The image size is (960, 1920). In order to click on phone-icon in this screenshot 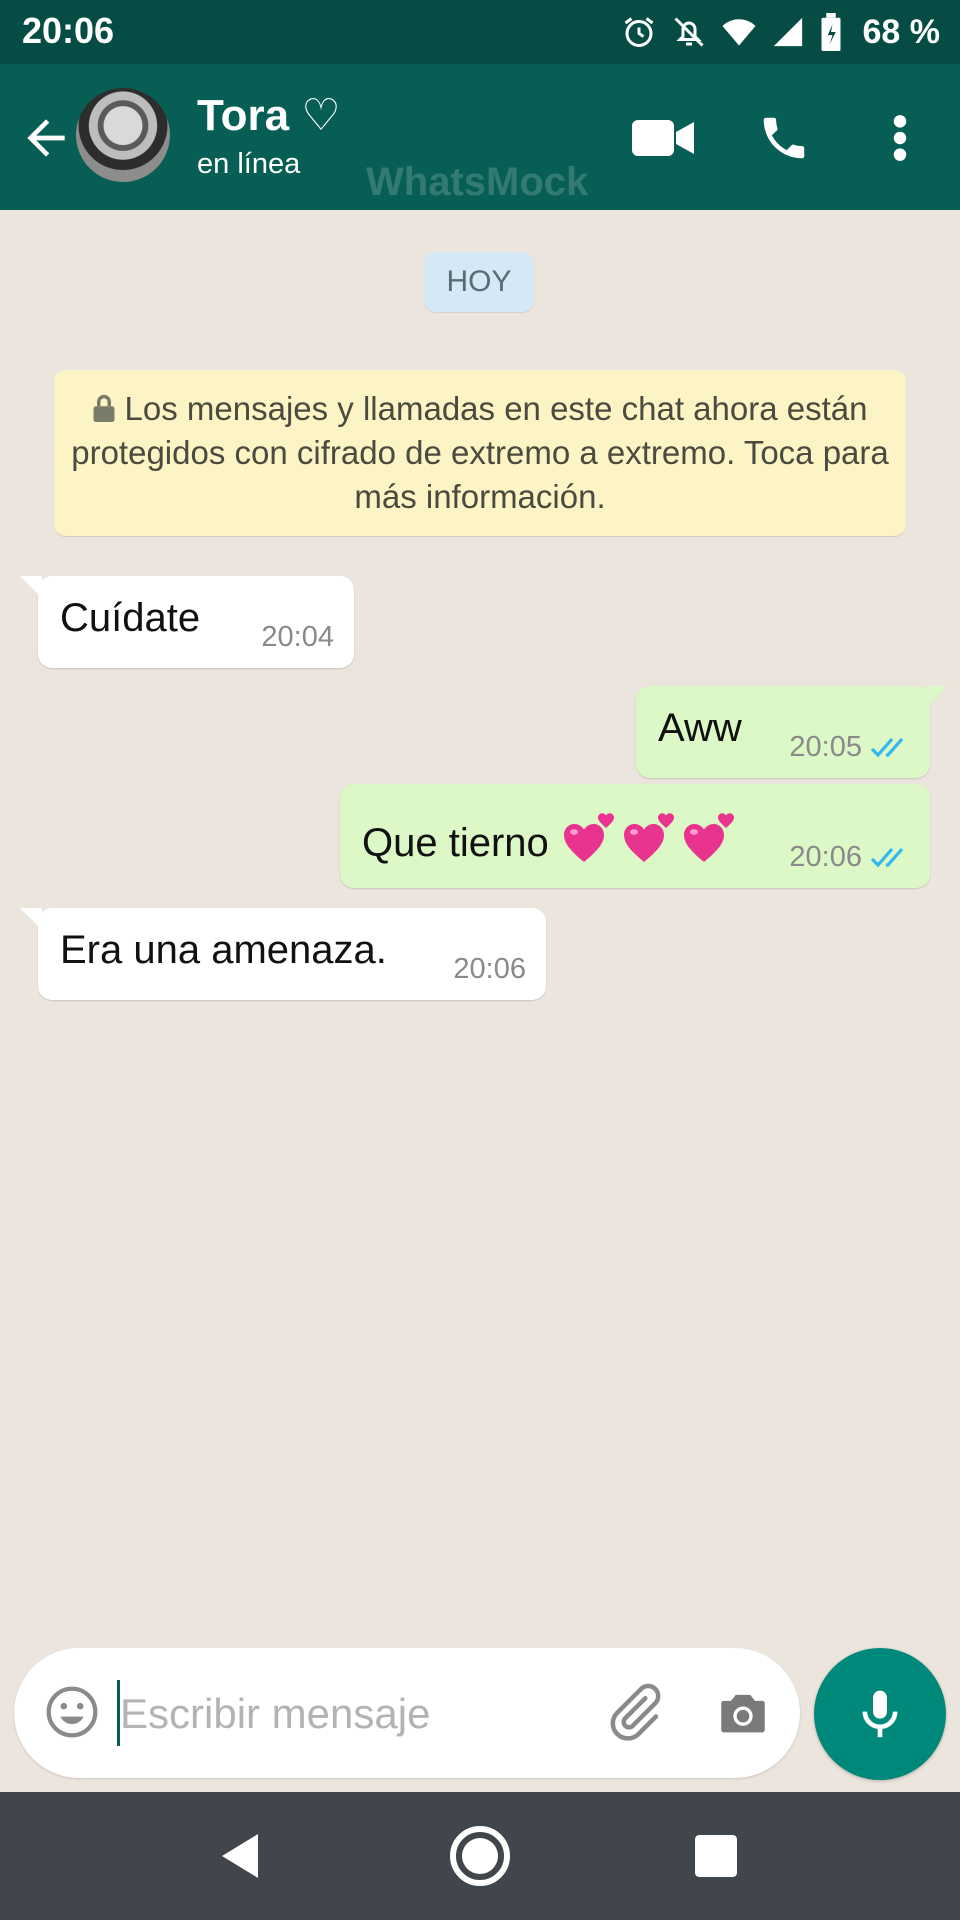, I will do `click(784, 138)`.